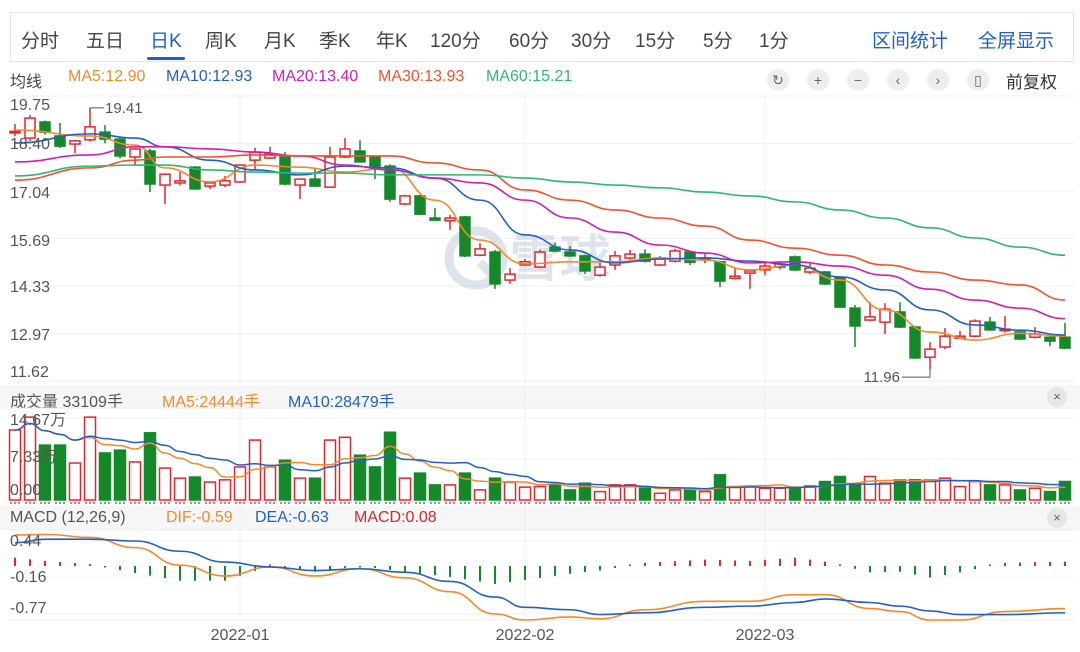 Image resolution: width=1080 pixels, height=652 pixels. Describe the element at coordinates (591, 39) in the screenshot. I see `tab-9: 30分` at that location.